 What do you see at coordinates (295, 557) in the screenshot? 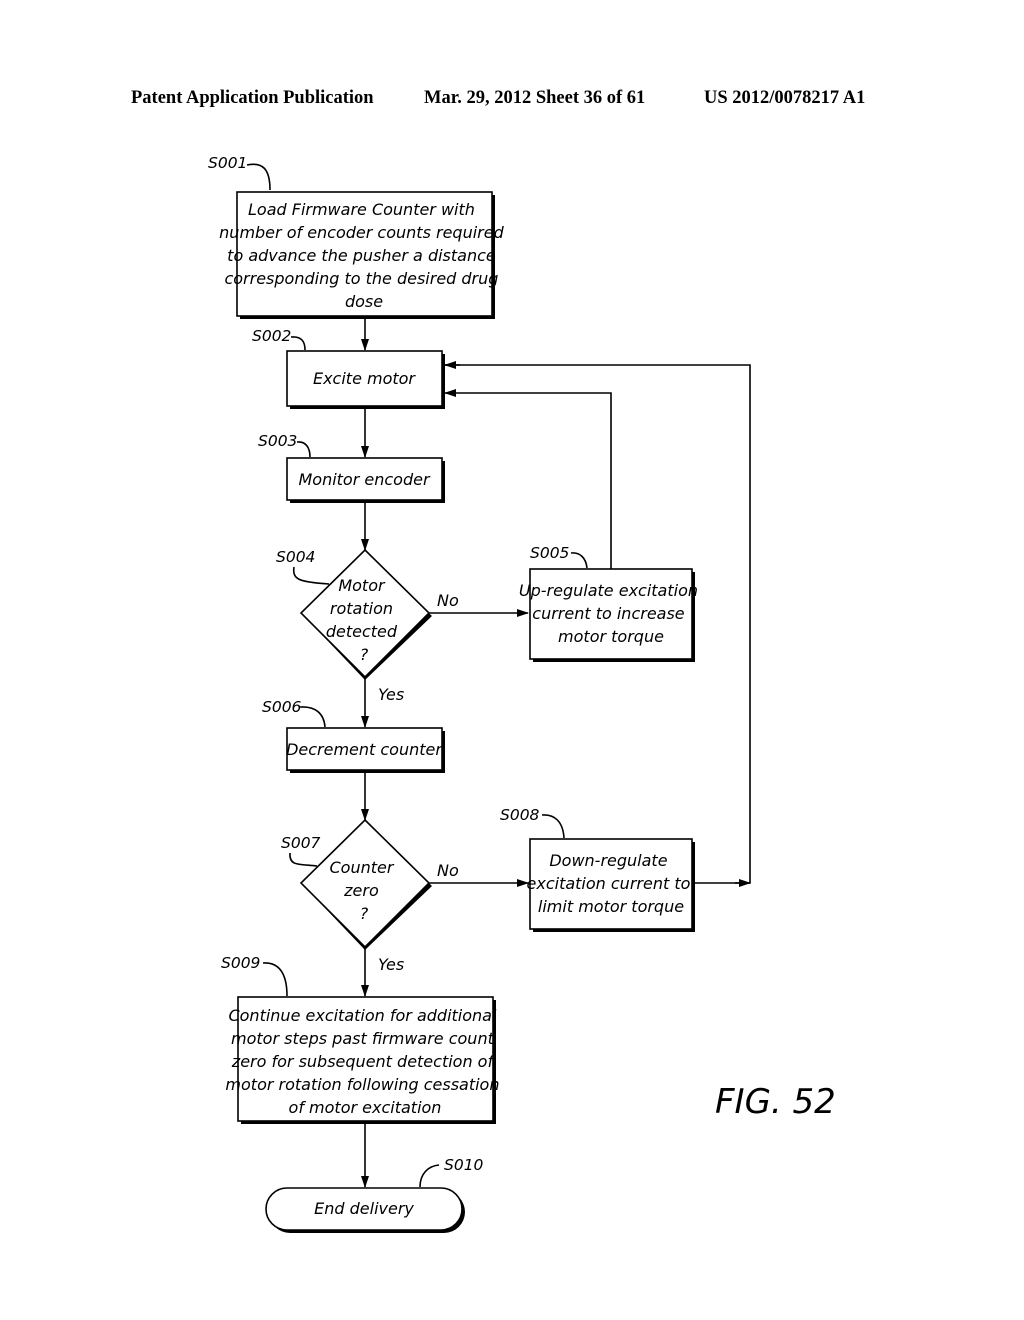
I see `step-label-s004: S004` at bounding box center [295, 557].